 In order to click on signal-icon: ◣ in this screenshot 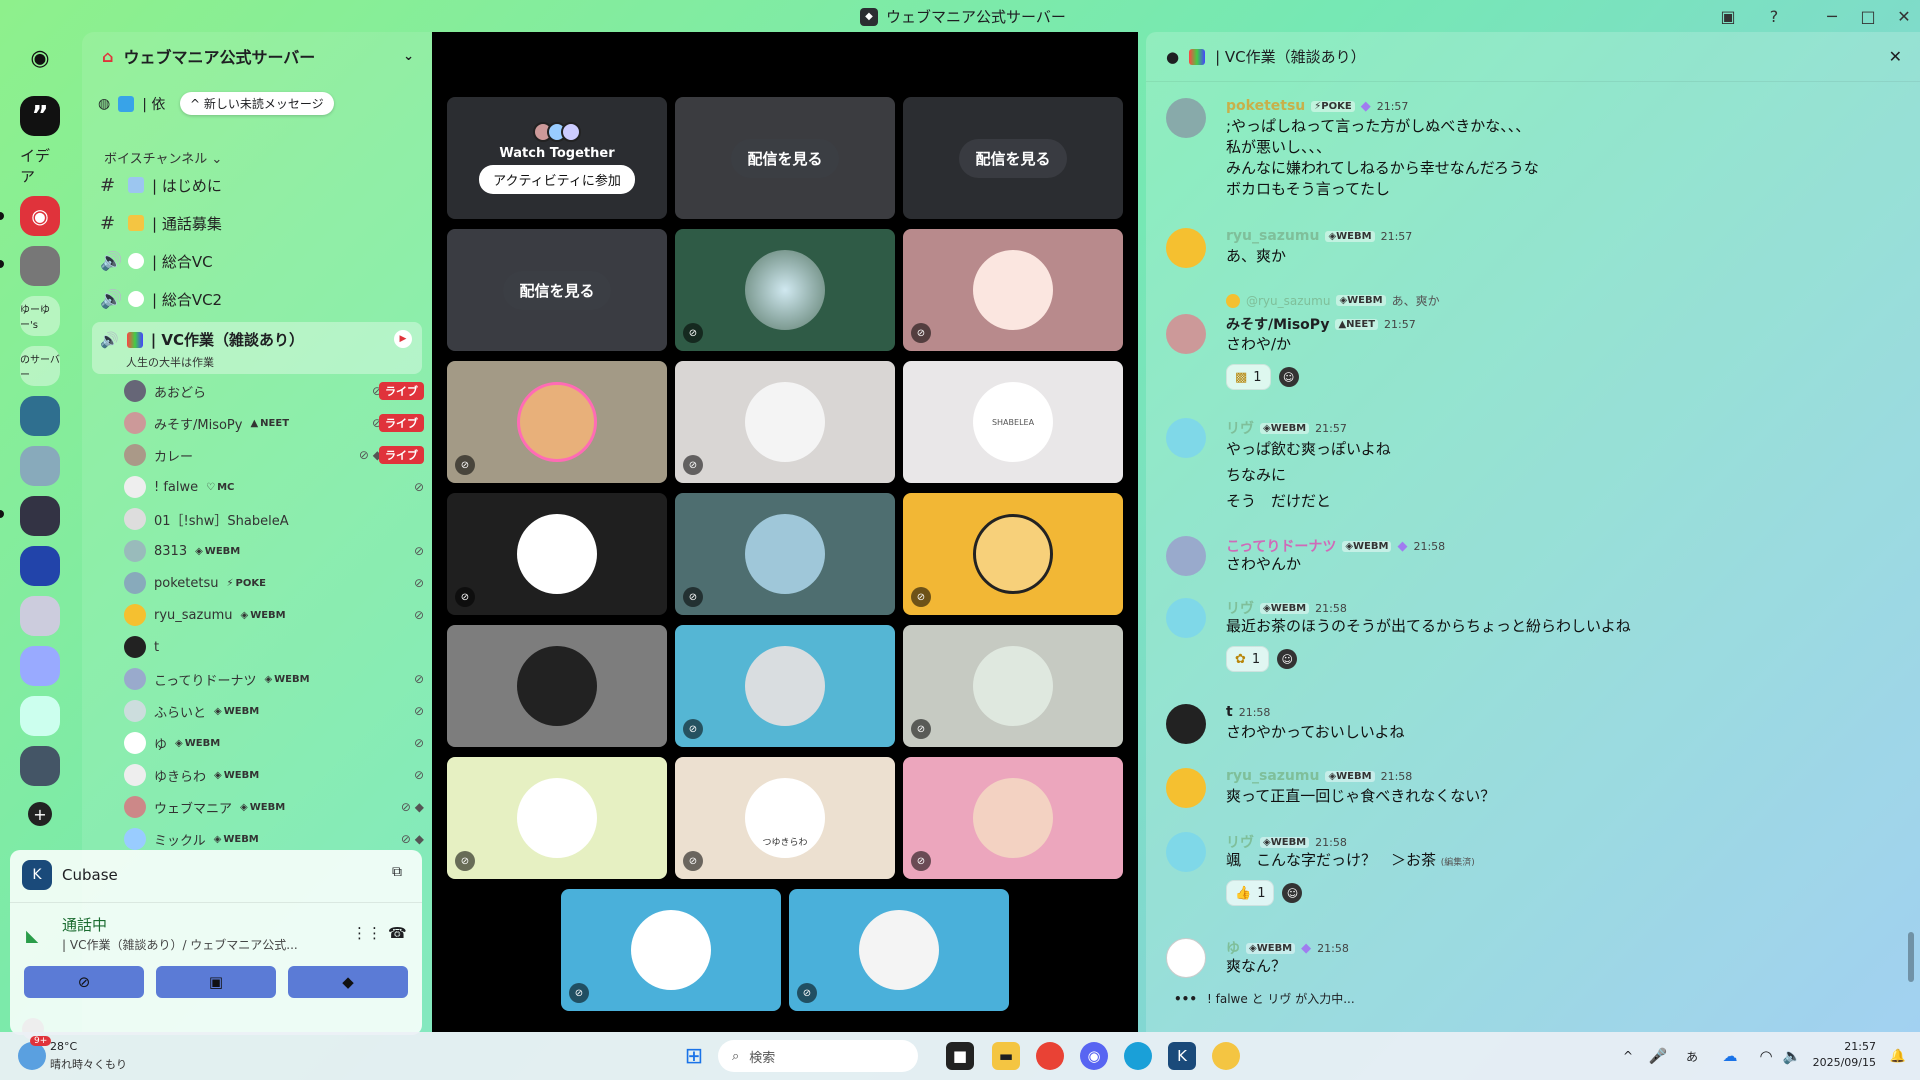, I will do `click(32, 935)`.